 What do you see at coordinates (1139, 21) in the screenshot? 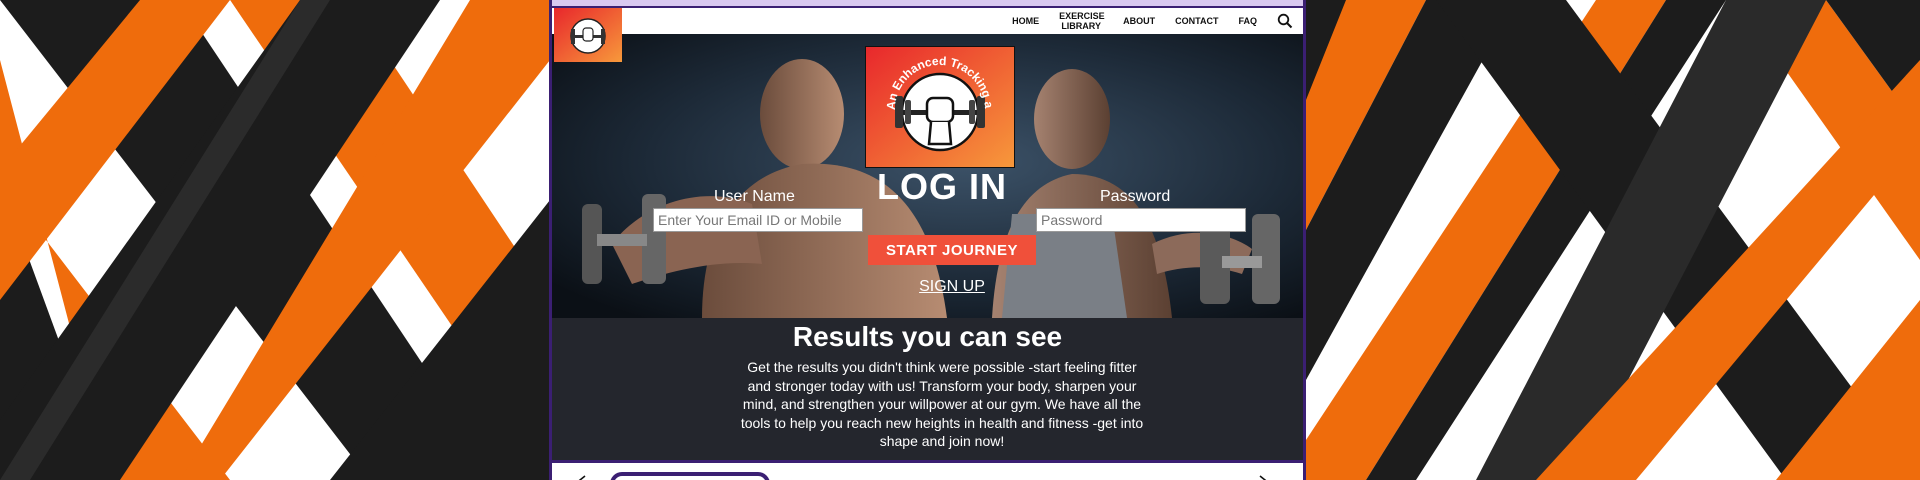
I see `nav-about: ABOUT` at bounding box center [1139, 21].